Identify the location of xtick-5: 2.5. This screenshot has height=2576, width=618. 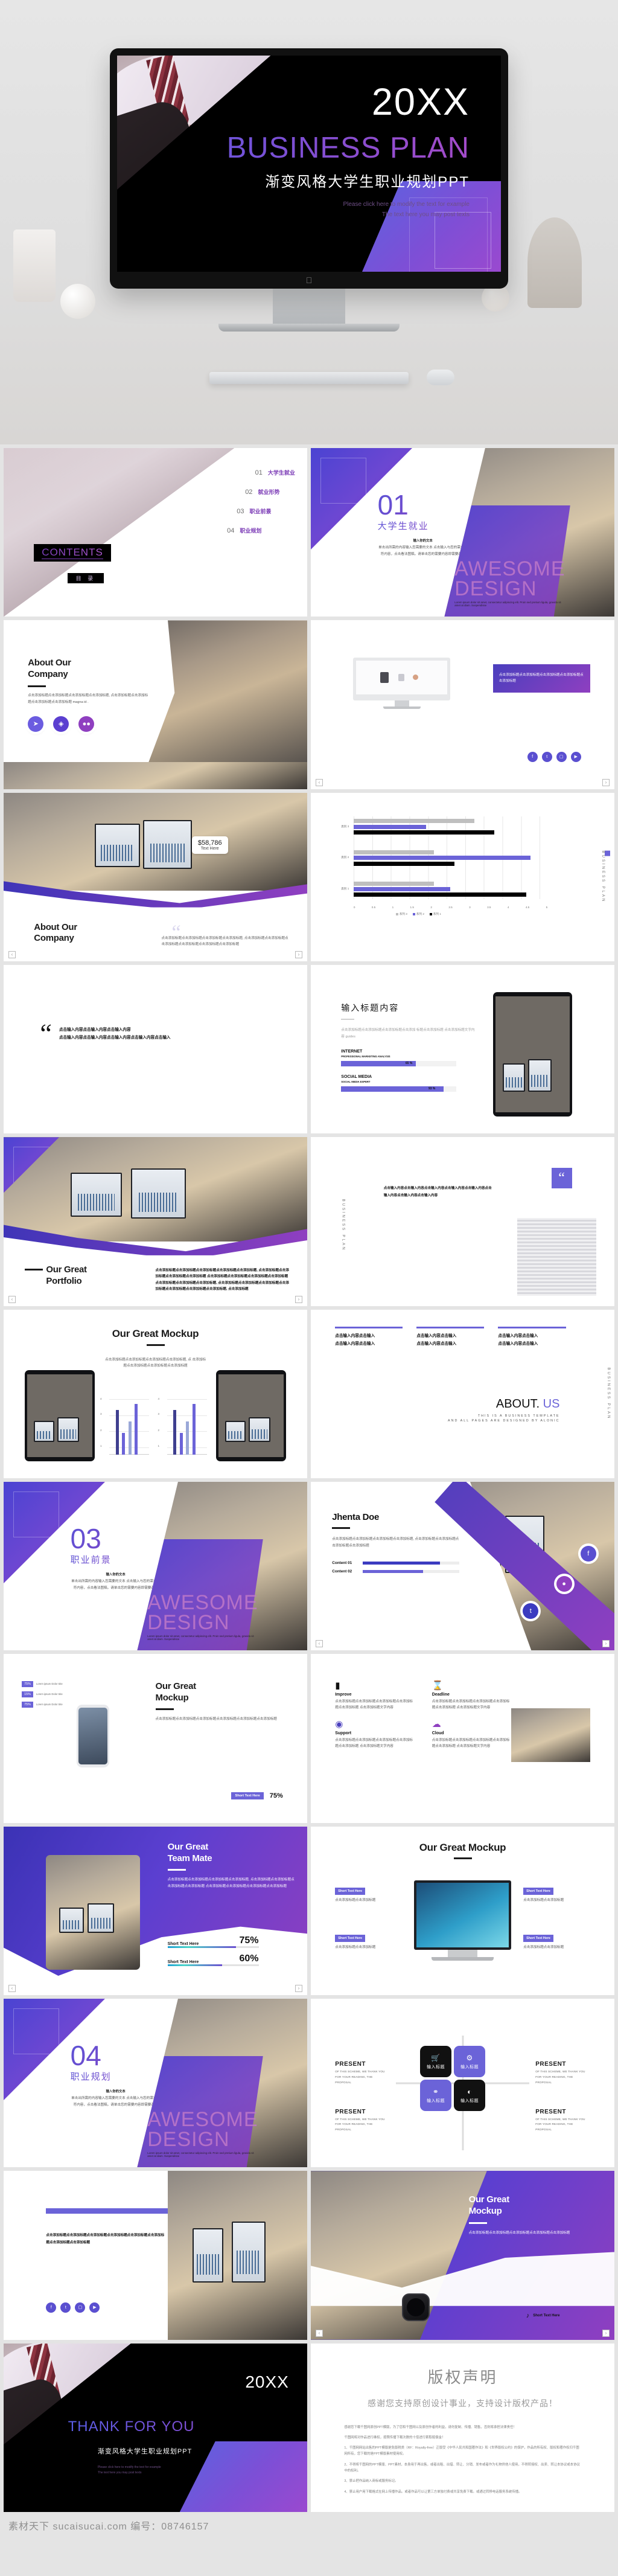
(451, 907).